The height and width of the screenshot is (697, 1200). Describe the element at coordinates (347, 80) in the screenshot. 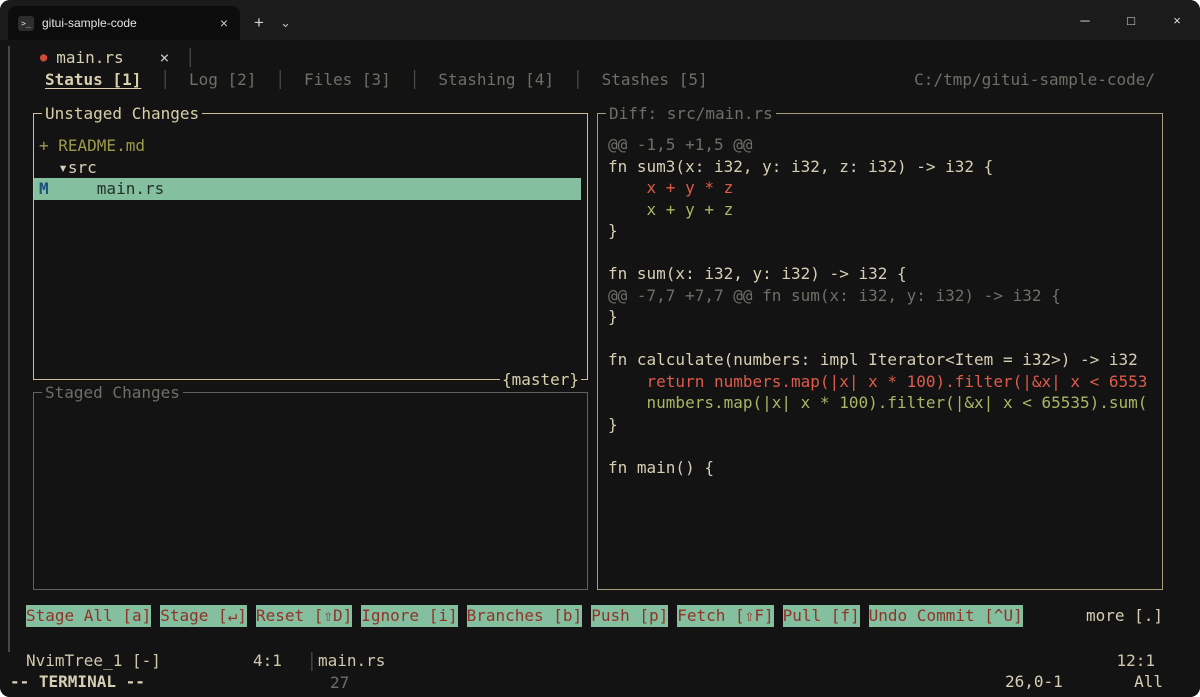

I see `tab-files: Files [3]` at that location.